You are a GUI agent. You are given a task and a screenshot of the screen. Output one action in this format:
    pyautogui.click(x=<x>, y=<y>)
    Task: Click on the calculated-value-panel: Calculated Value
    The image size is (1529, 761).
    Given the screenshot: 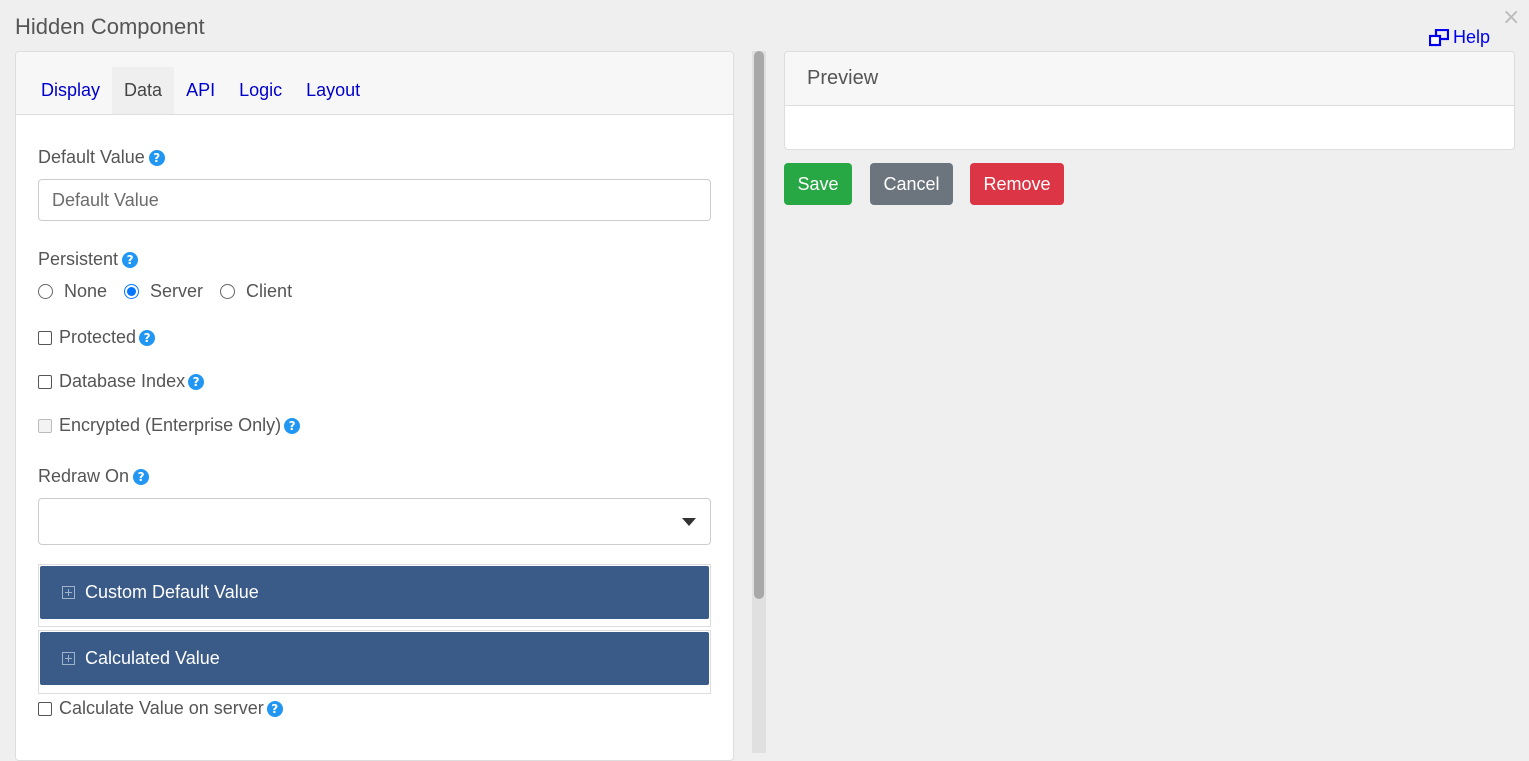 What is the action you would take?
    pyautogui.click(x=374, y=662)
    